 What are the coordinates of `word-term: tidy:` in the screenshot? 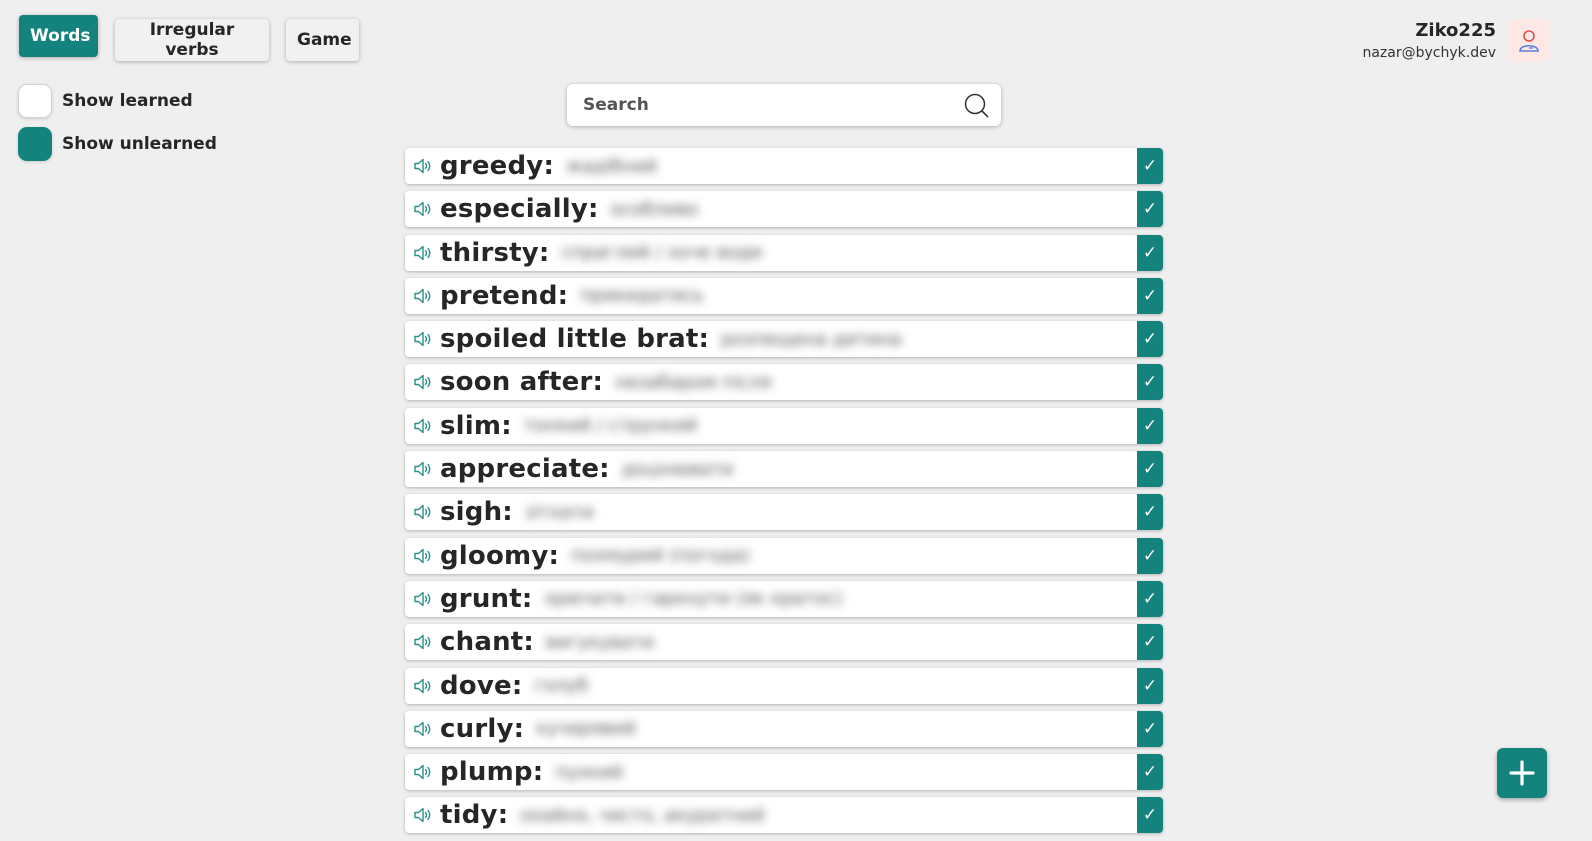 It's located at (474, 815).